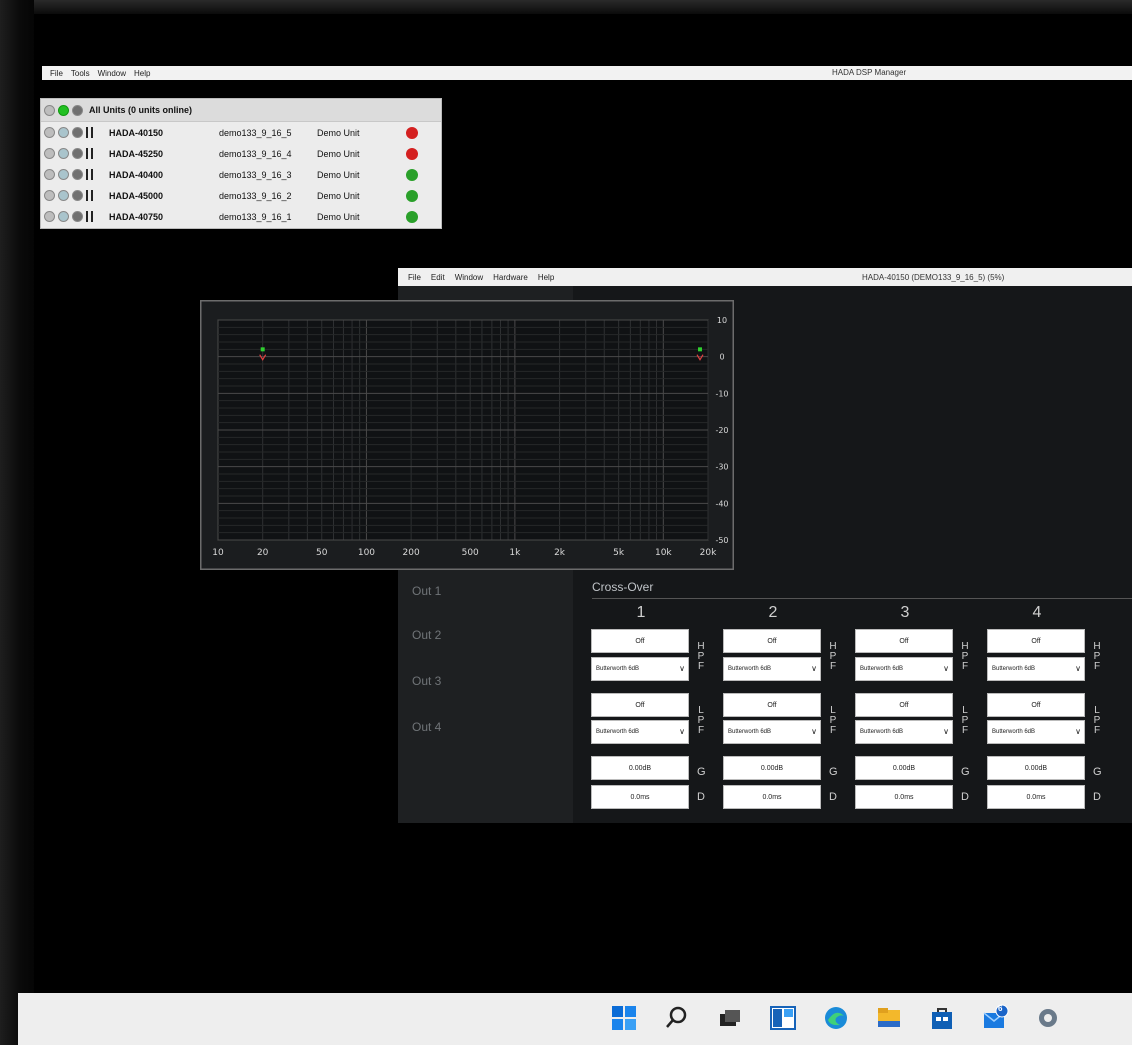  I want to click on edge-icon, so click(836, 1018).